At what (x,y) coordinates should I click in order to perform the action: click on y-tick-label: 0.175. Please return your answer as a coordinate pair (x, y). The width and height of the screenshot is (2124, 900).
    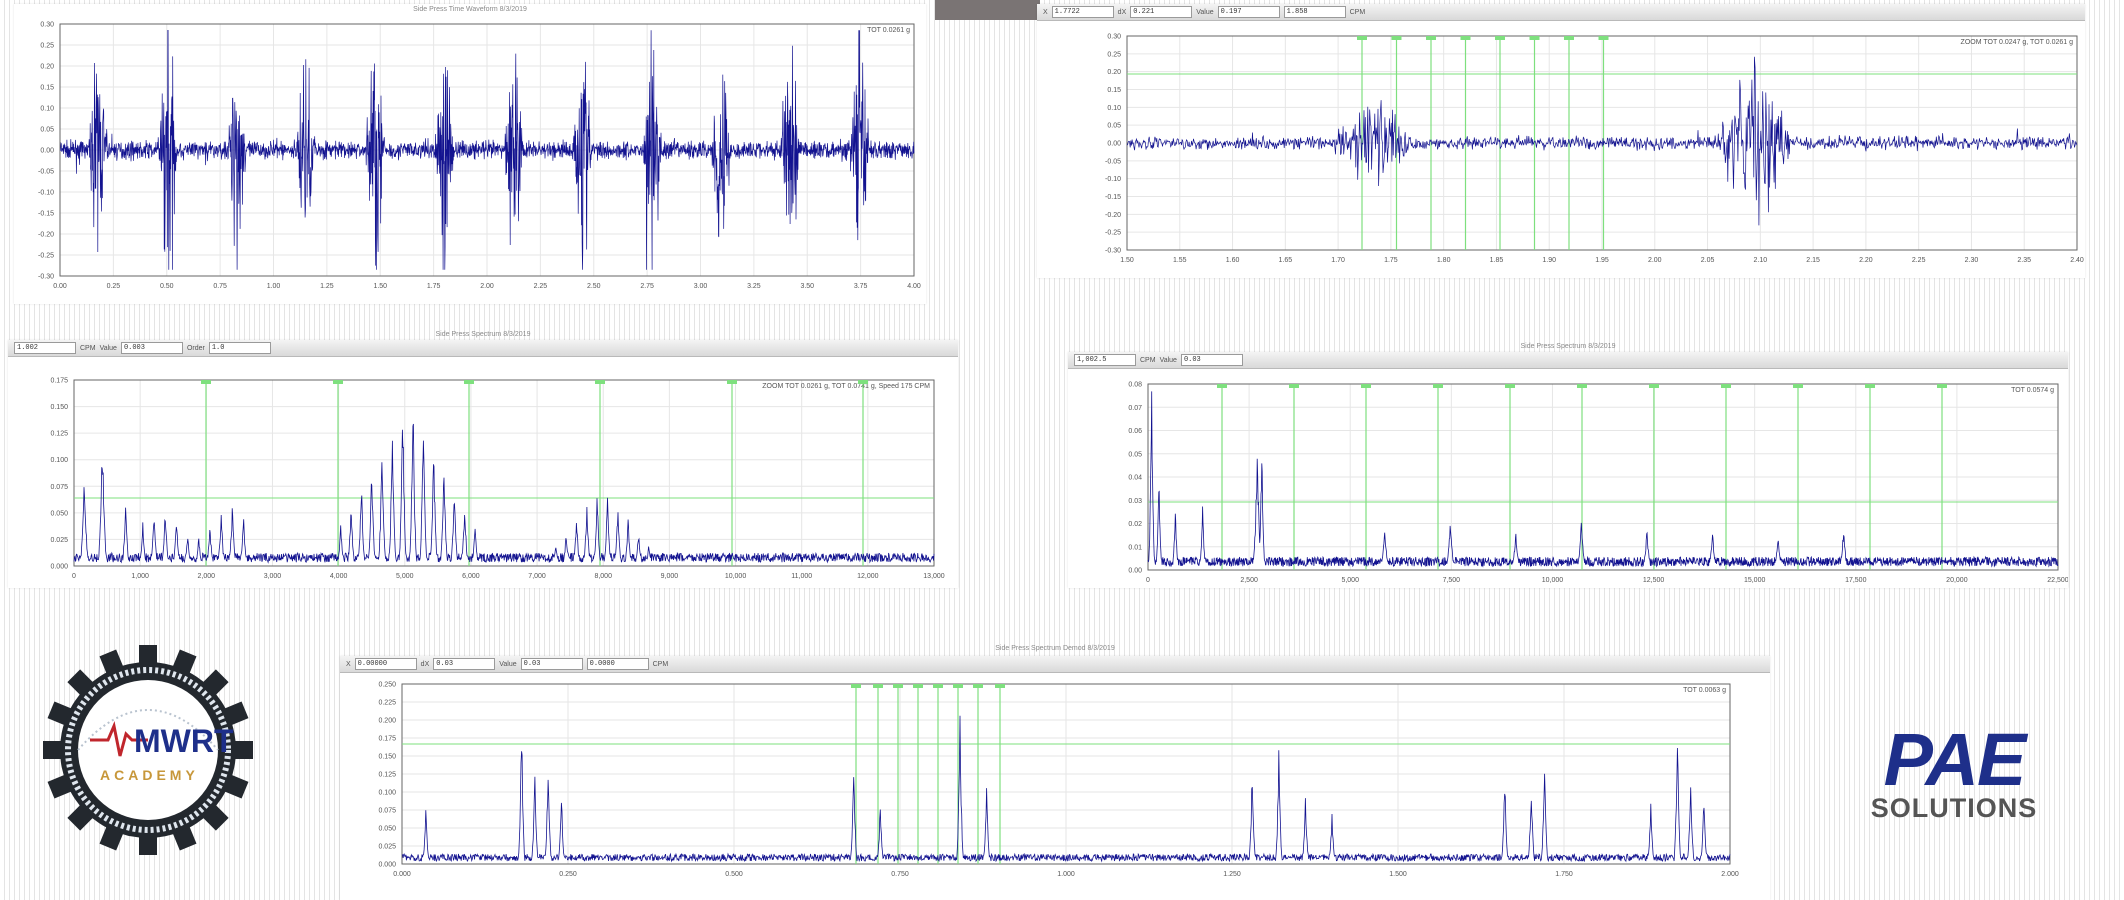
    Looking at the image, I should click on (59, 381).